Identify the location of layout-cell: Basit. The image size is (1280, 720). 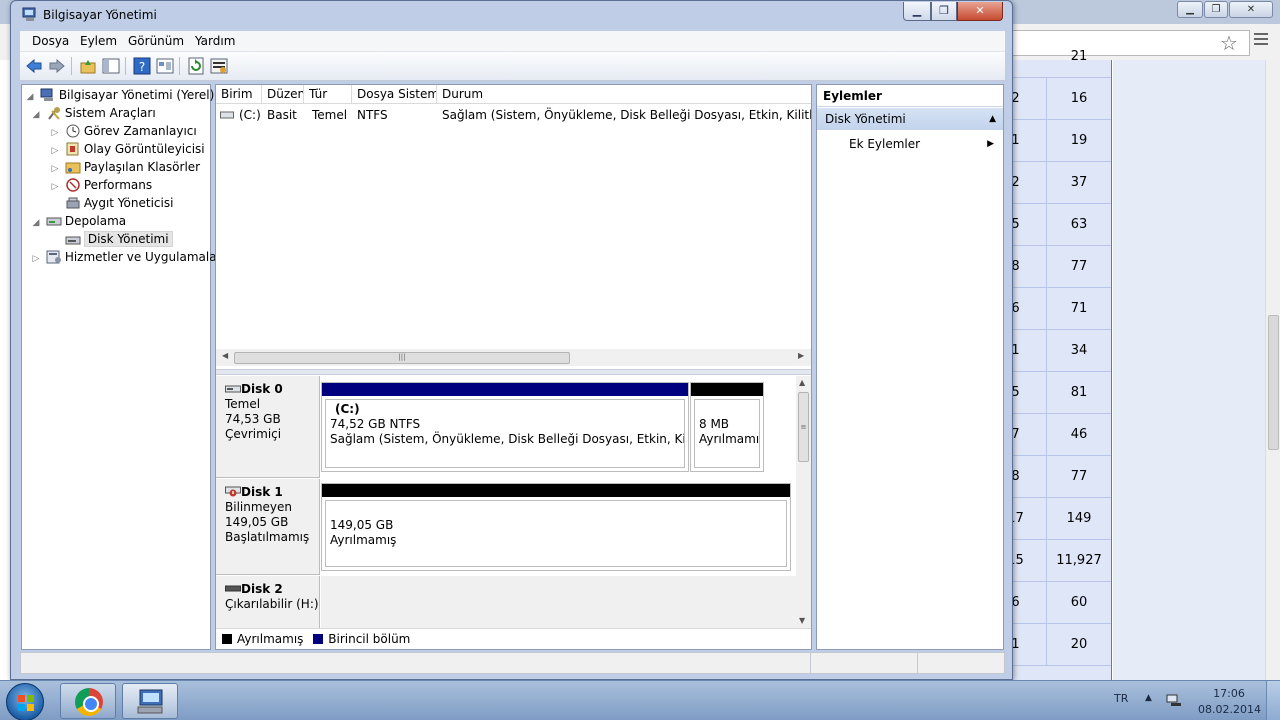
(282, 115).